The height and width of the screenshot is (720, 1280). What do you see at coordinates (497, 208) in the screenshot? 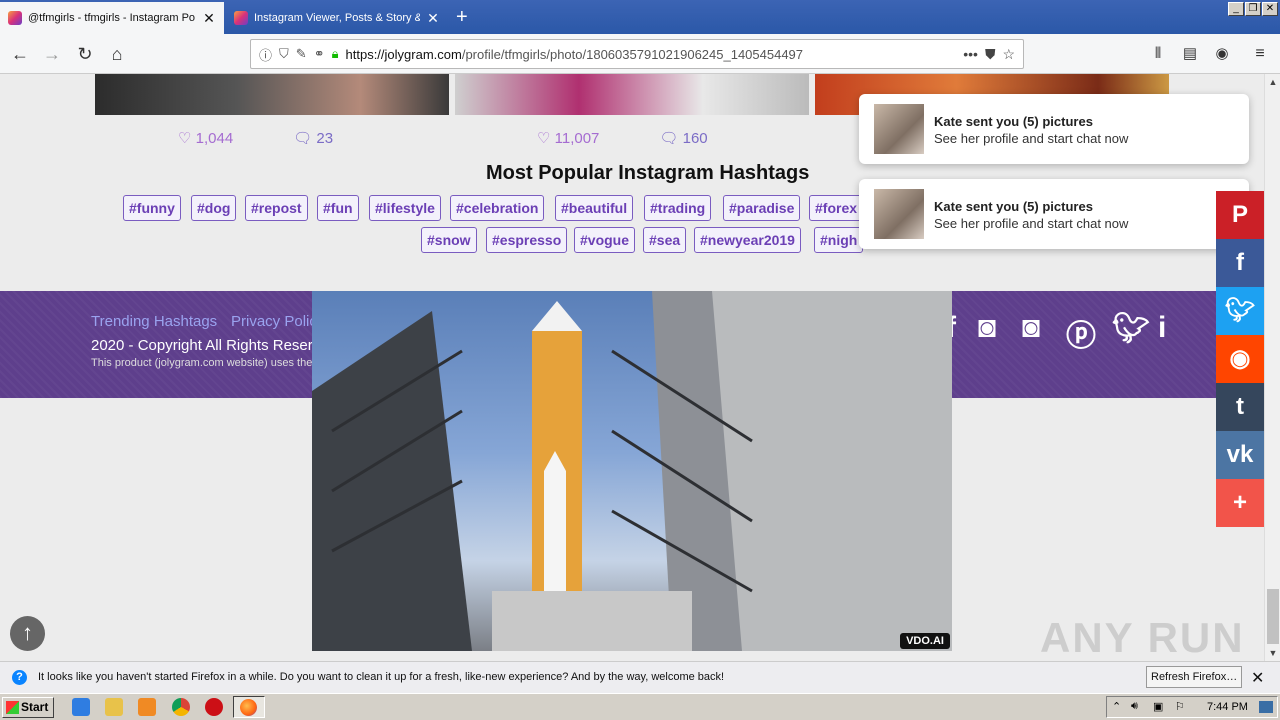
I see `hashtag-chip: #celebration` at bounding box center [497, 208].